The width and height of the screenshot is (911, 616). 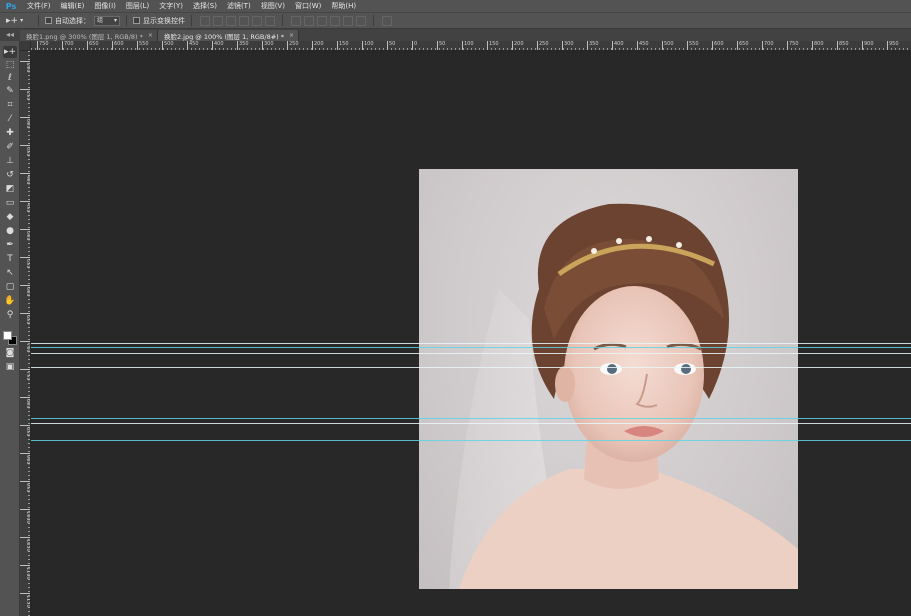 I want to click on show-transform-label: 显示变换控件, so click(x=164, y=20).